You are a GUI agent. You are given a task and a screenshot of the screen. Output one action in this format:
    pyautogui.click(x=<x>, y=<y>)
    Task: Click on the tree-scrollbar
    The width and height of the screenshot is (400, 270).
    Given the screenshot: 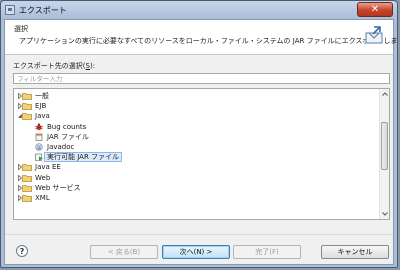 What is the action you would take?
    pyautogui.click(x=384, y=154)
    